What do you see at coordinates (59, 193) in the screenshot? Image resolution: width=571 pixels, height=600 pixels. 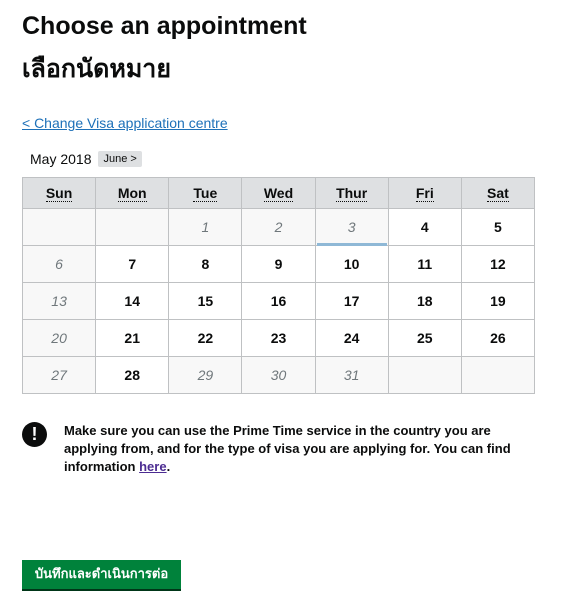 I see `weekday-header: Sun` at bounding box center [59, 193].